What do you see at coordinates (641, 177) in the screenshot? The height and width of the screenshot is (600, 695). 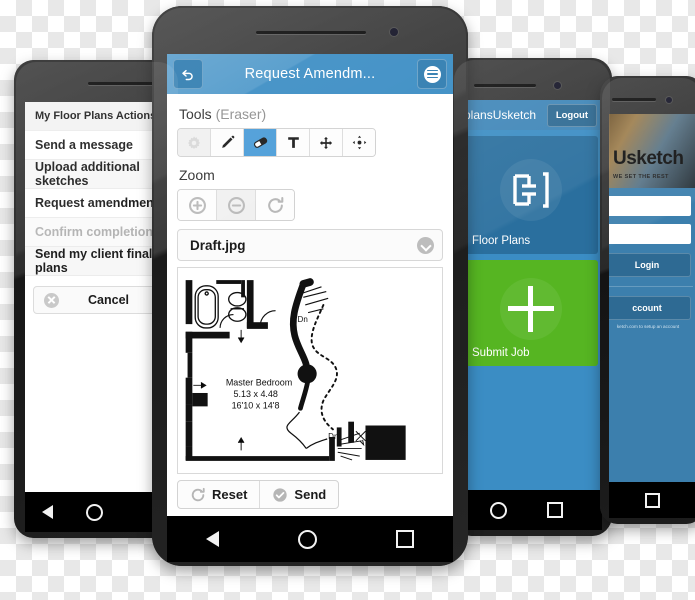 I see `brand-tagline: WE SET THE REST` at bounding box center [641, 177].